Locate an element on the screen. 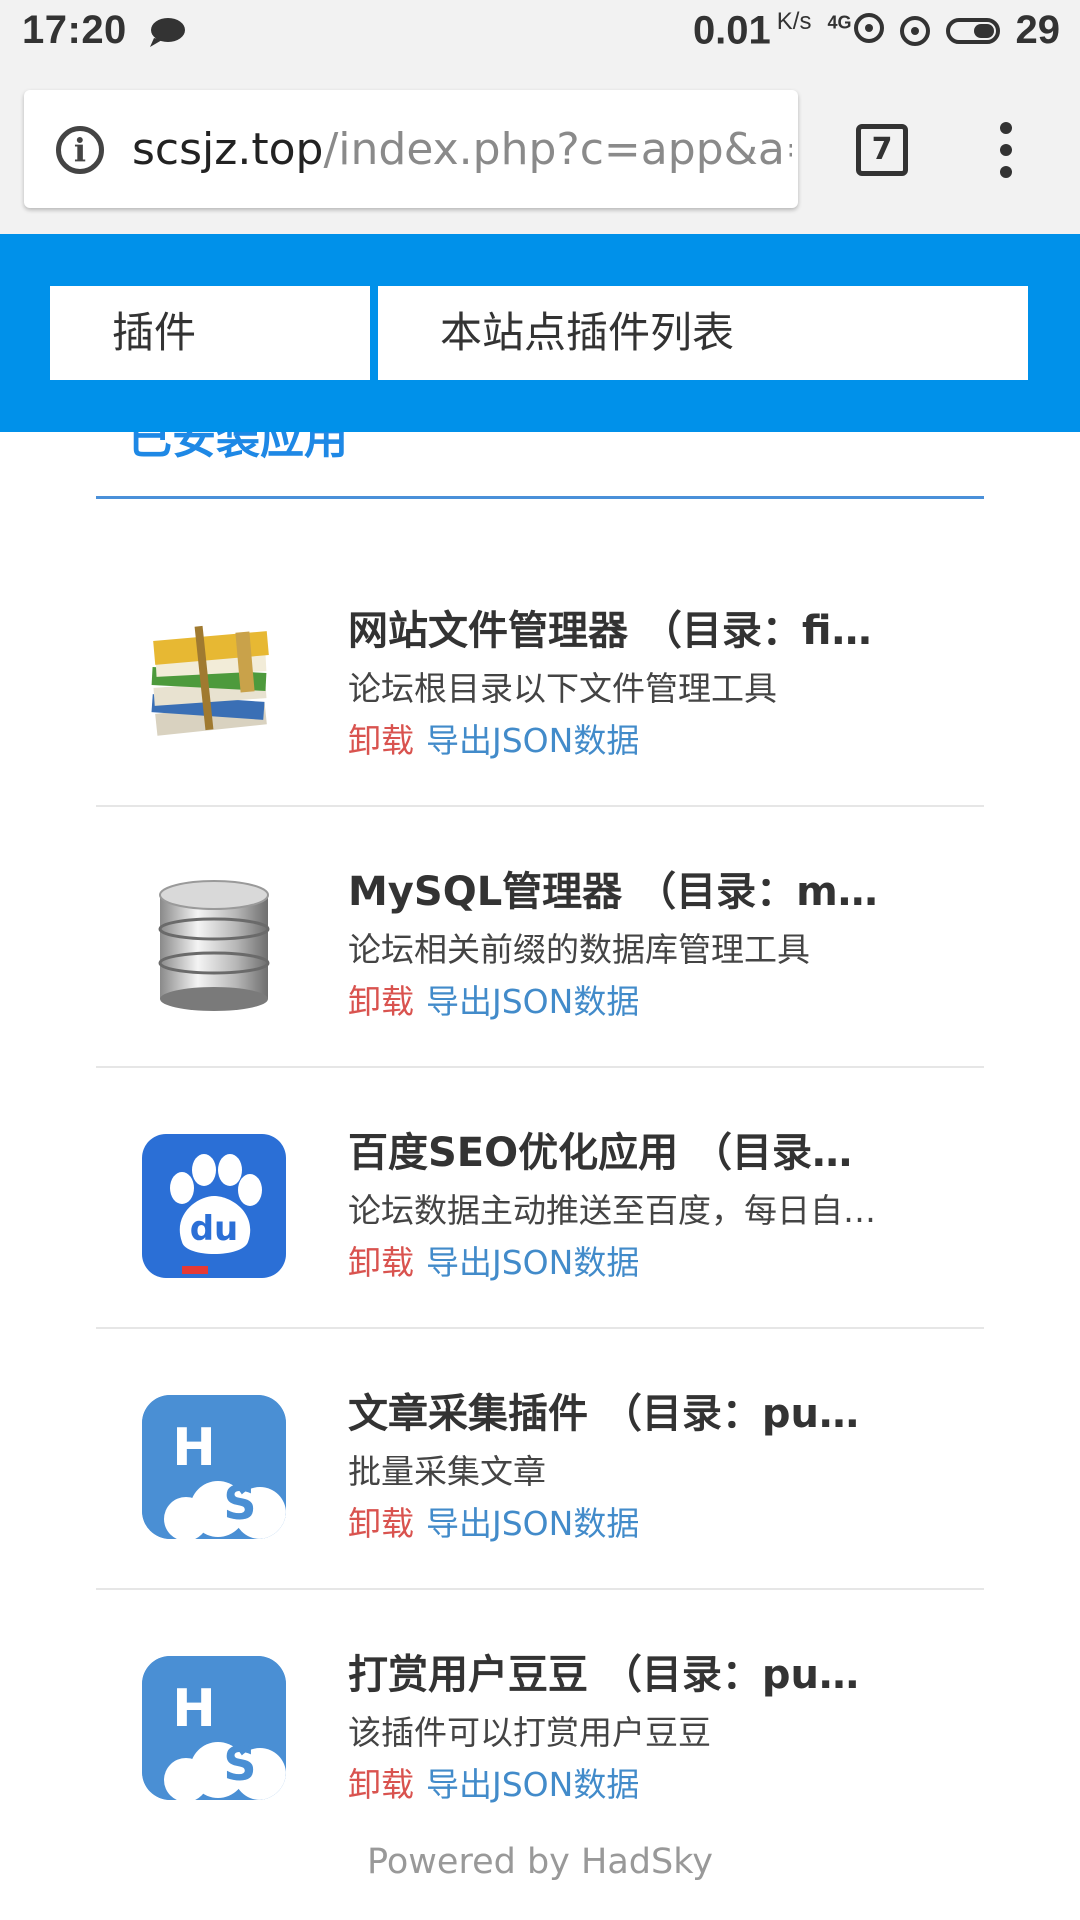  baidu-icon: du is located at coordinates (214, 1206).